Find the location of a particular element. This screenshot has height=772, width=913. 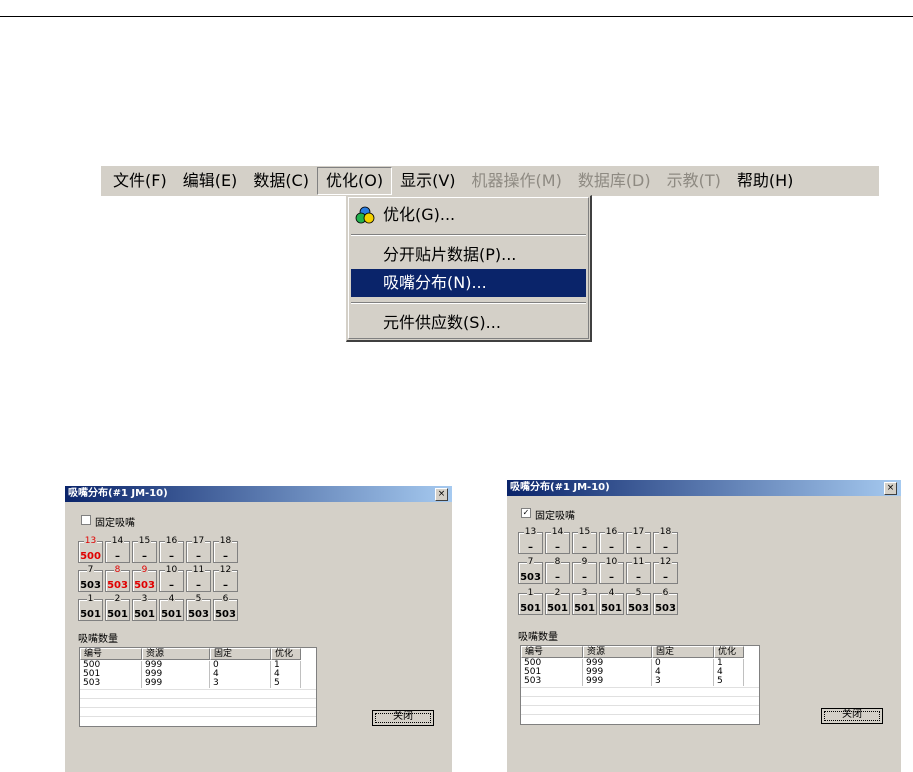

cell-fixed: 4 is located at coordinates (240, 674).